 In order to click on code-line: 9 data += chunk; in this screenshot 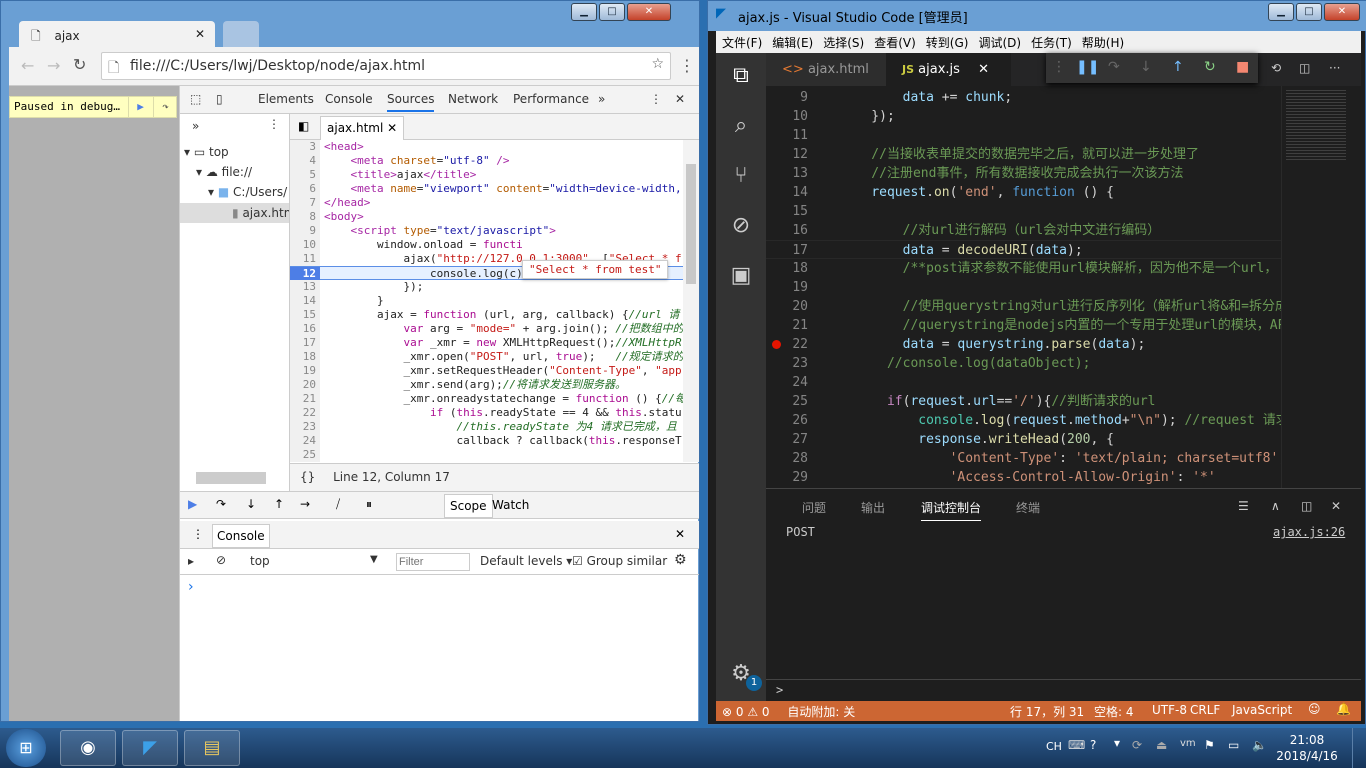, I will do `click(1023, 97)`.